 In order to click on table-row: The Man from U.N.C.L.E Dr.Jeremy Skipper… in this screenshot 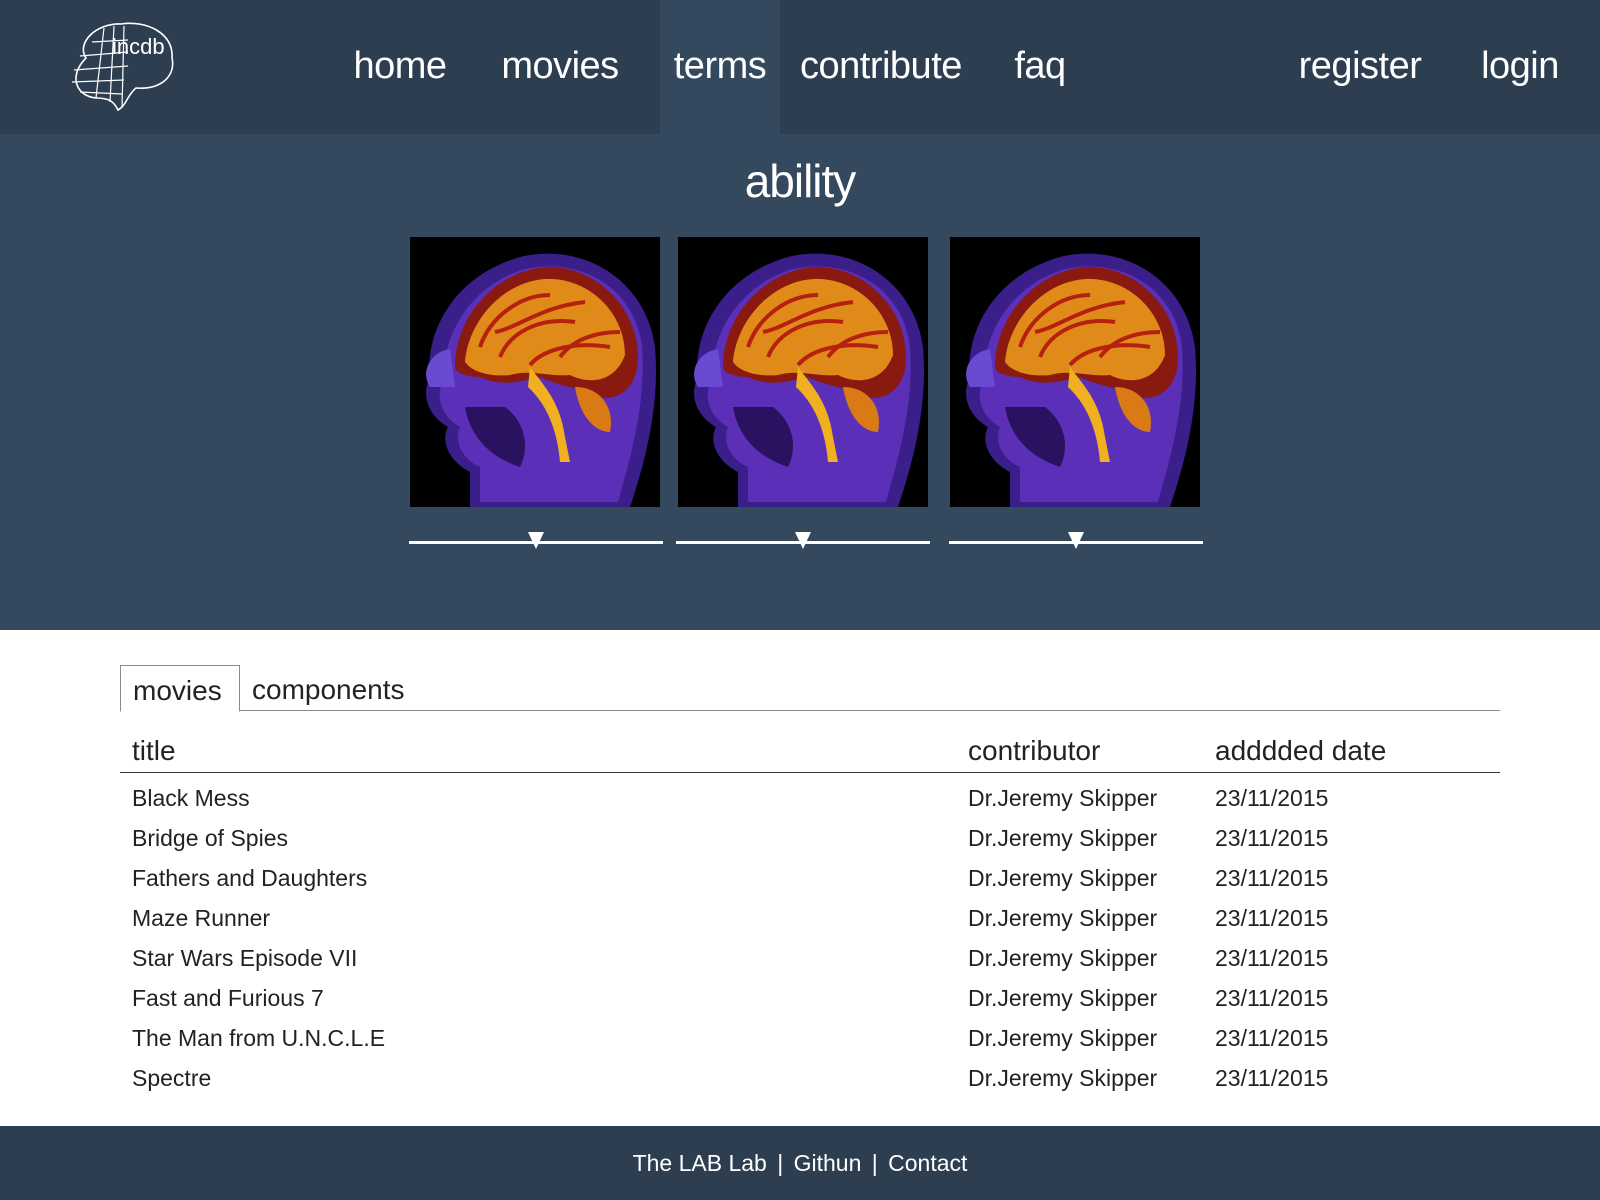, I will do `click(810, 1038)`.